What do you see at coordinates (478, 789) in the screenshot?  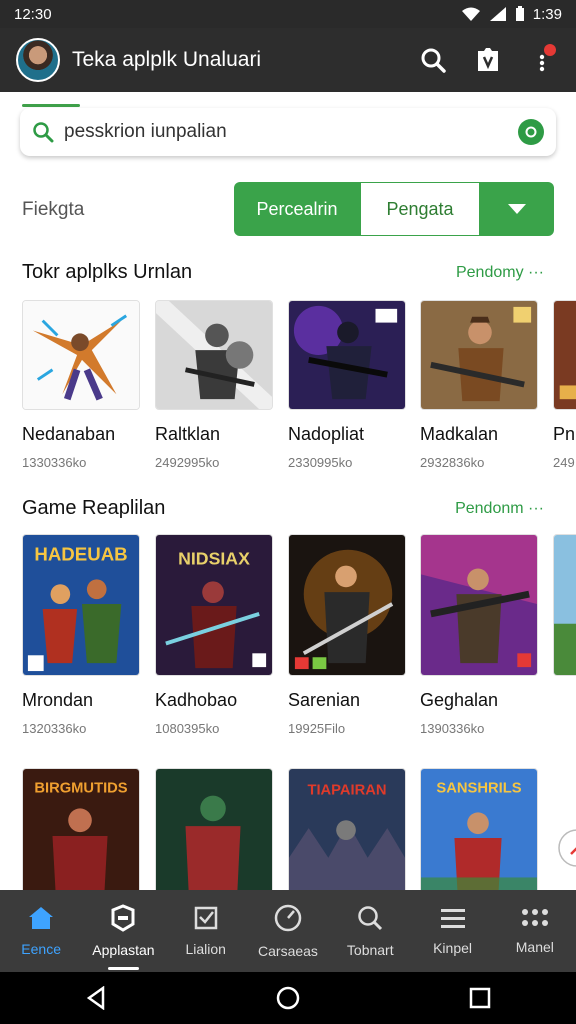 I see `poster-title: SANSHRILS` at bounding box center [478, 789].